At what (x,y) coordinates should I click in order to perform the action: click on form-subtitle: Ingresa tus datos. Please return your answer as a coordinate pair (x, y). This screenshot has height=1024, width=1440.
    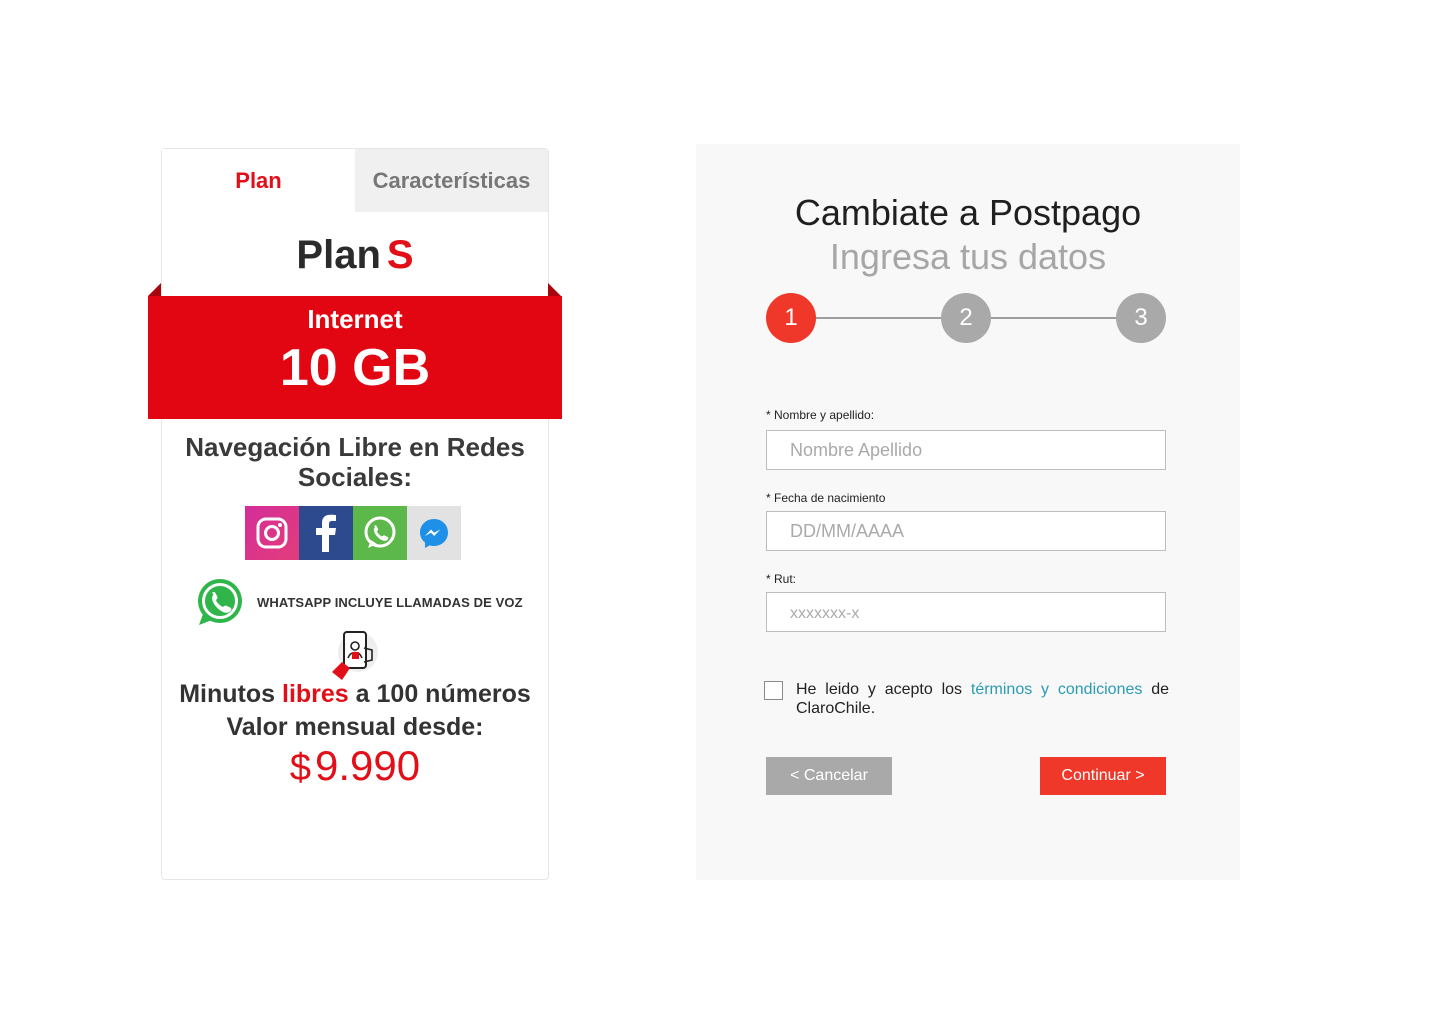
    Looking at the image, I should click on (968, 256).